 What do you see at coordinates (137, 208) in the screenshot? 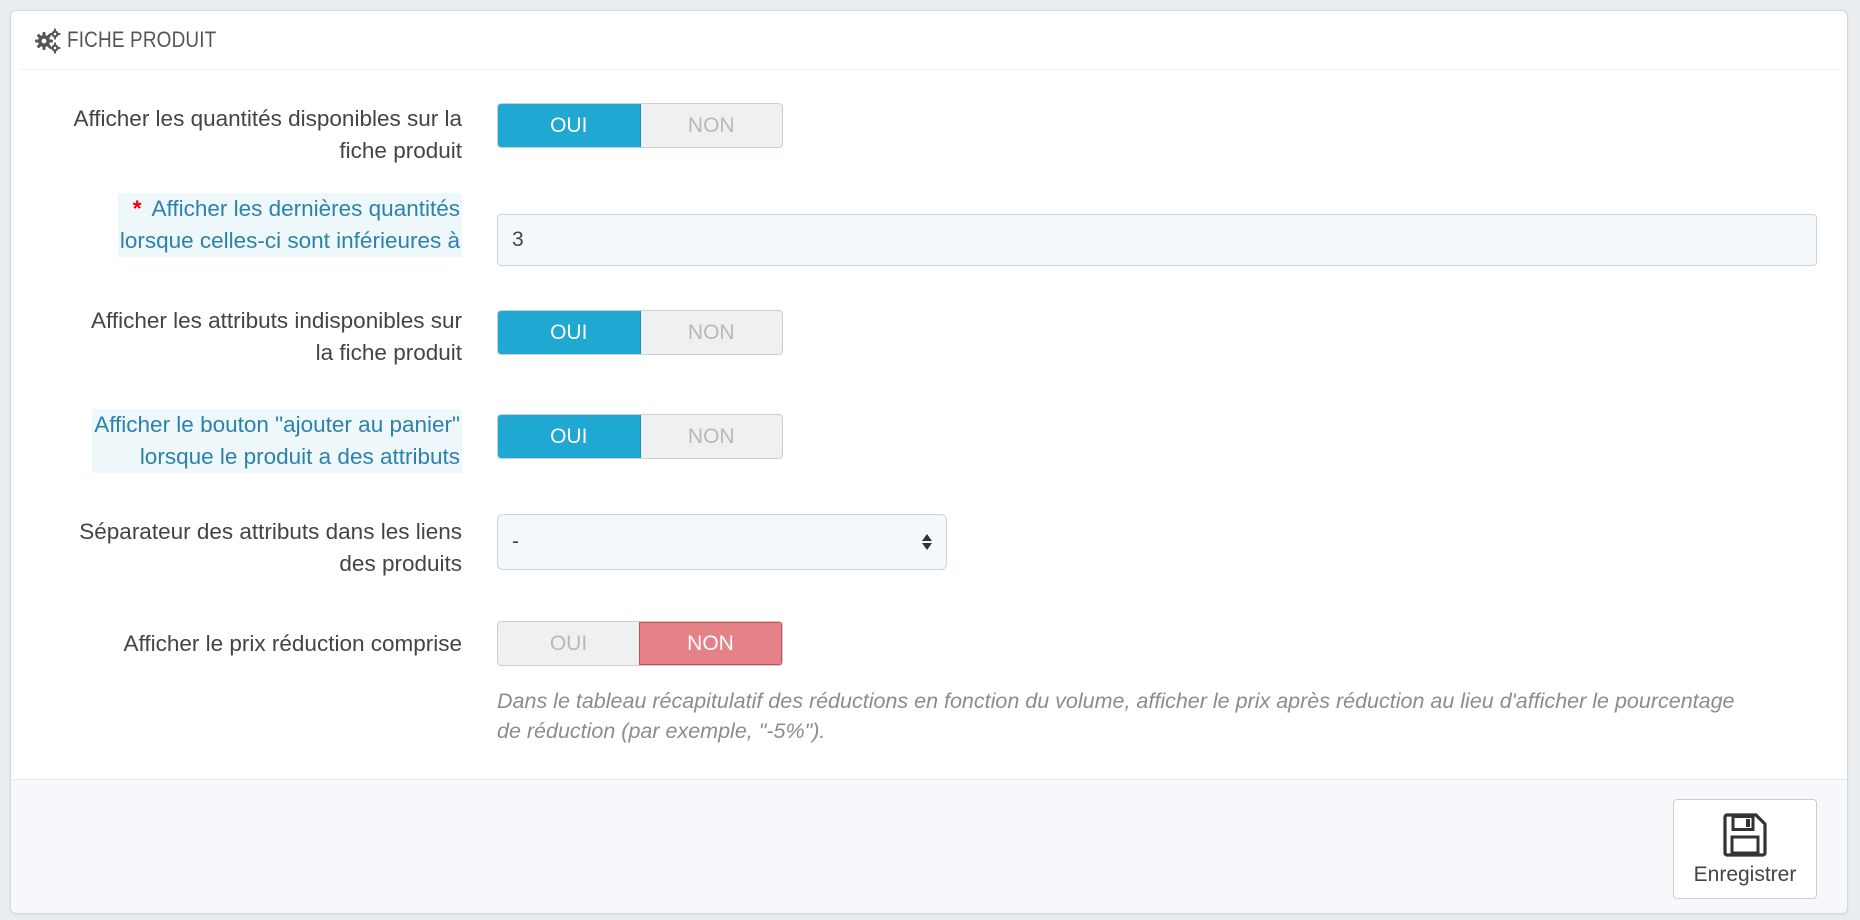
I see `required-asterisk: *` at bounding box center [137, 208].